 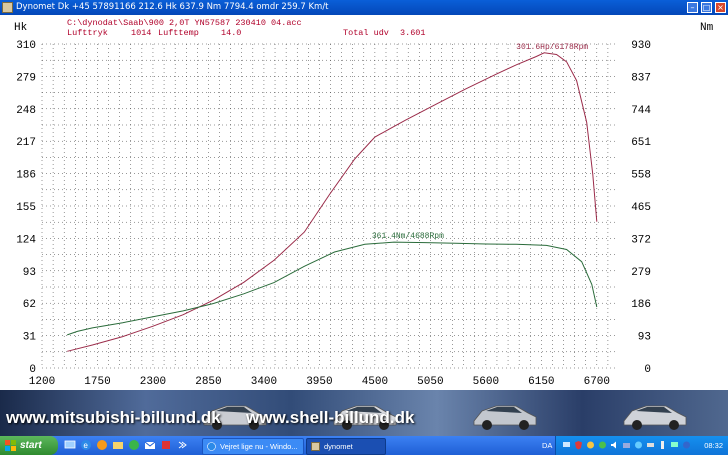 I want to click on y-right-tick-label: 186, so click(x=641, y=305).